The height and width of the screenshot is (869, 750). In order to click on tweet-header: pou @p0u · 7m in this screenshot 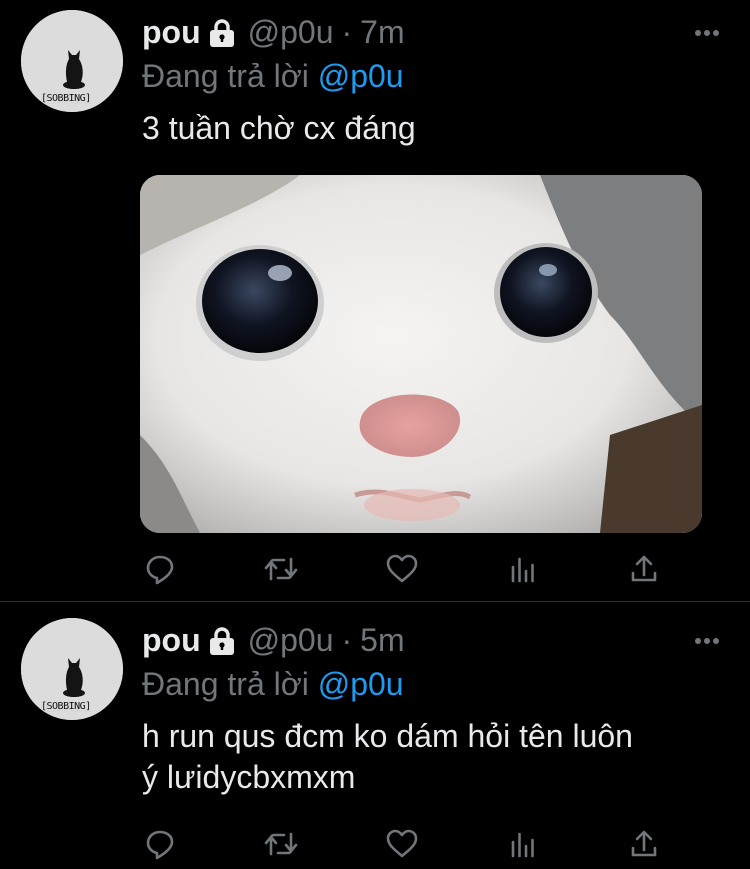, I will do `click(273, 32)`.